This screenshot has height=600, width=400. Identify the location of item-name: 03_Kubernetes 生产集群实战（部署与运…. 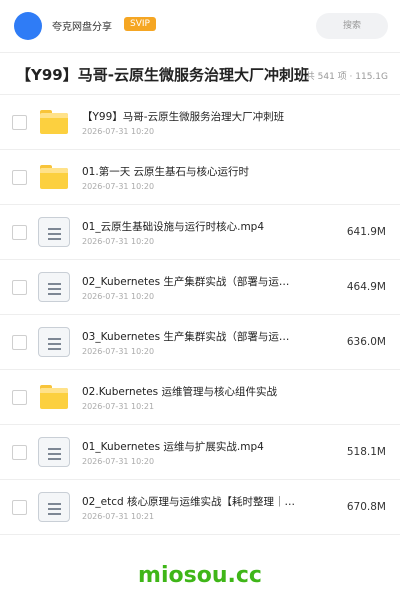
(186, 337).